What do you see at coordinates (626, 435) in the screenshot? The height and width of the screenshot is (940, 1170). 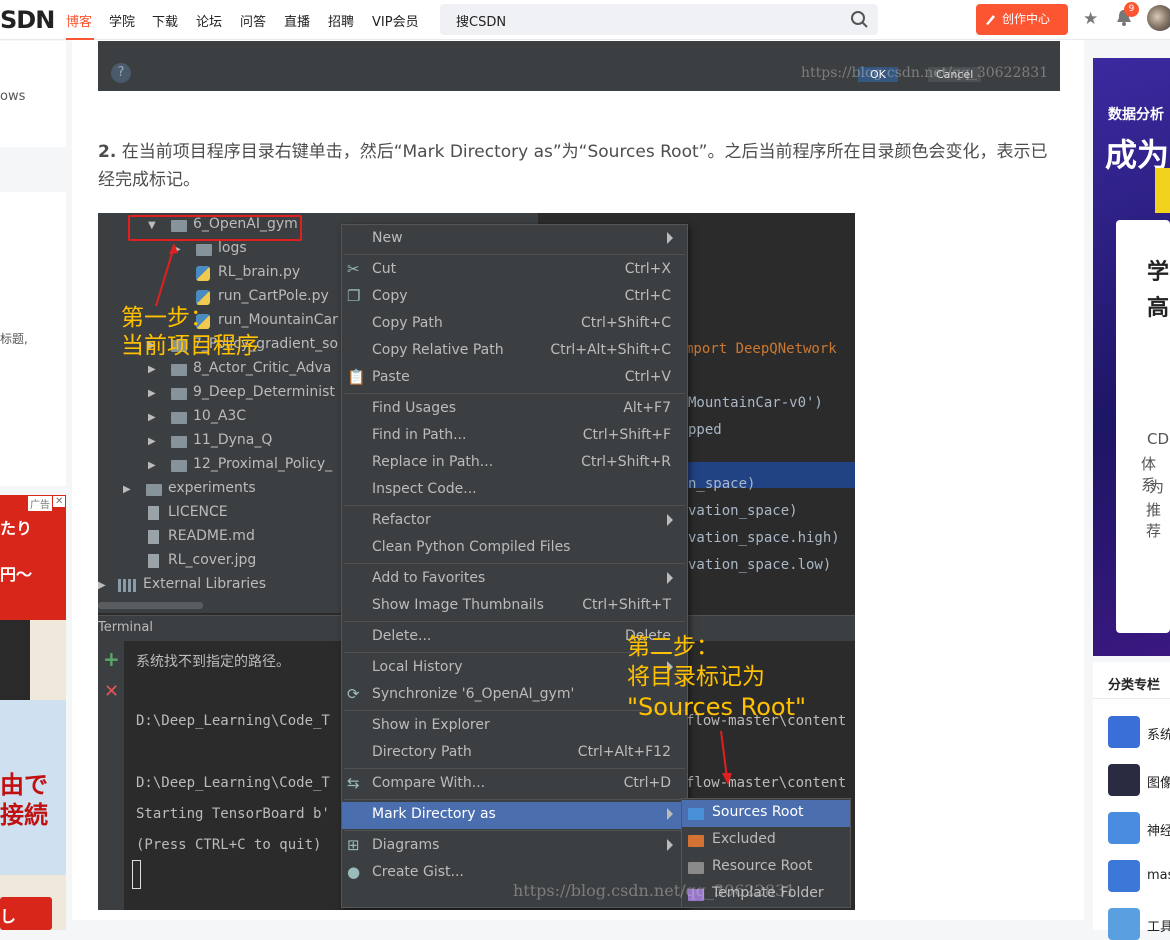 I see `menu-item-shortcut: Ctrl+Shift+F` at bounding box center [626, 435].